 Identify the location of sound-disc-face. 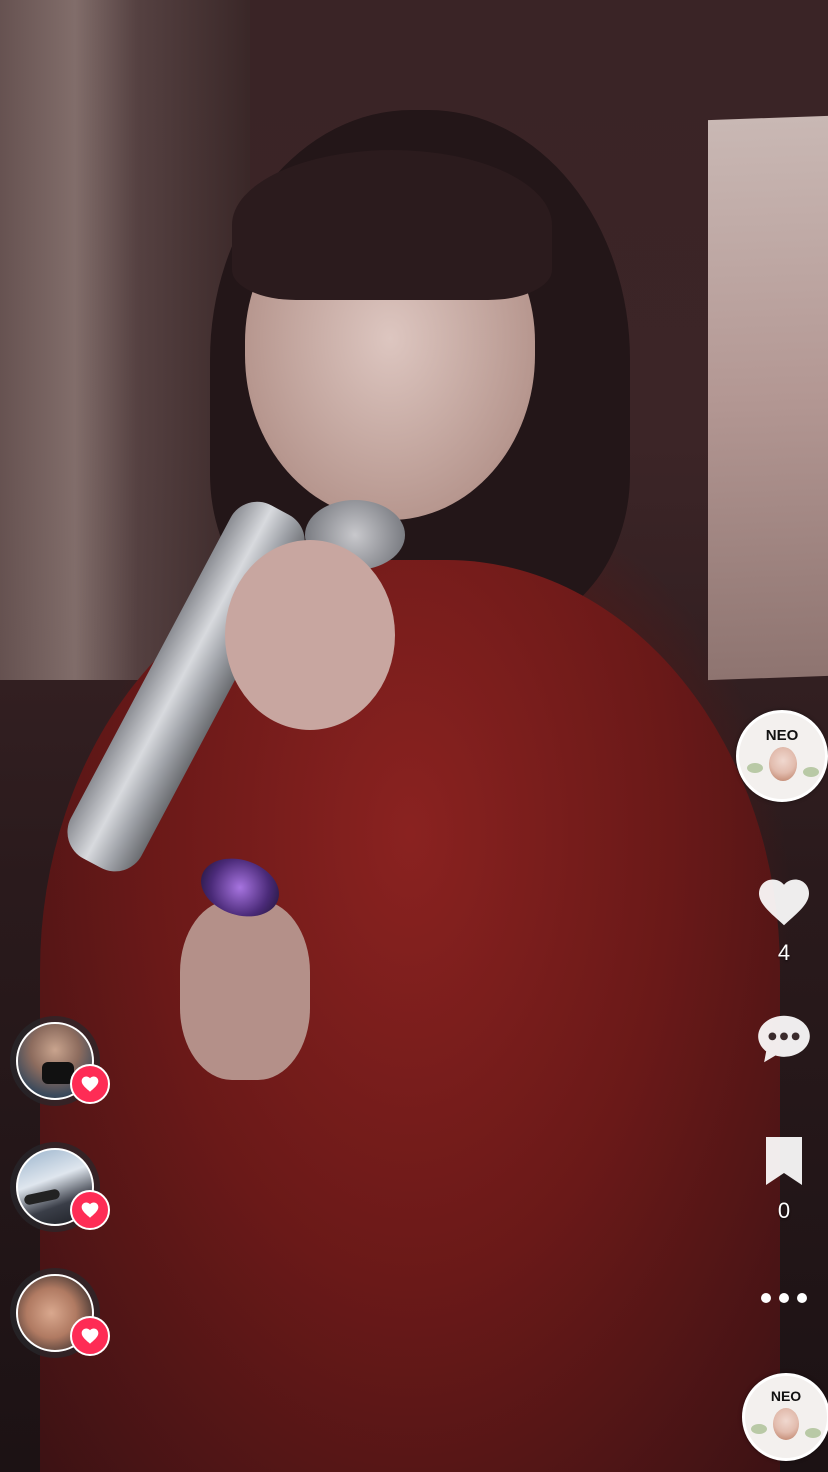
(786, 1424).